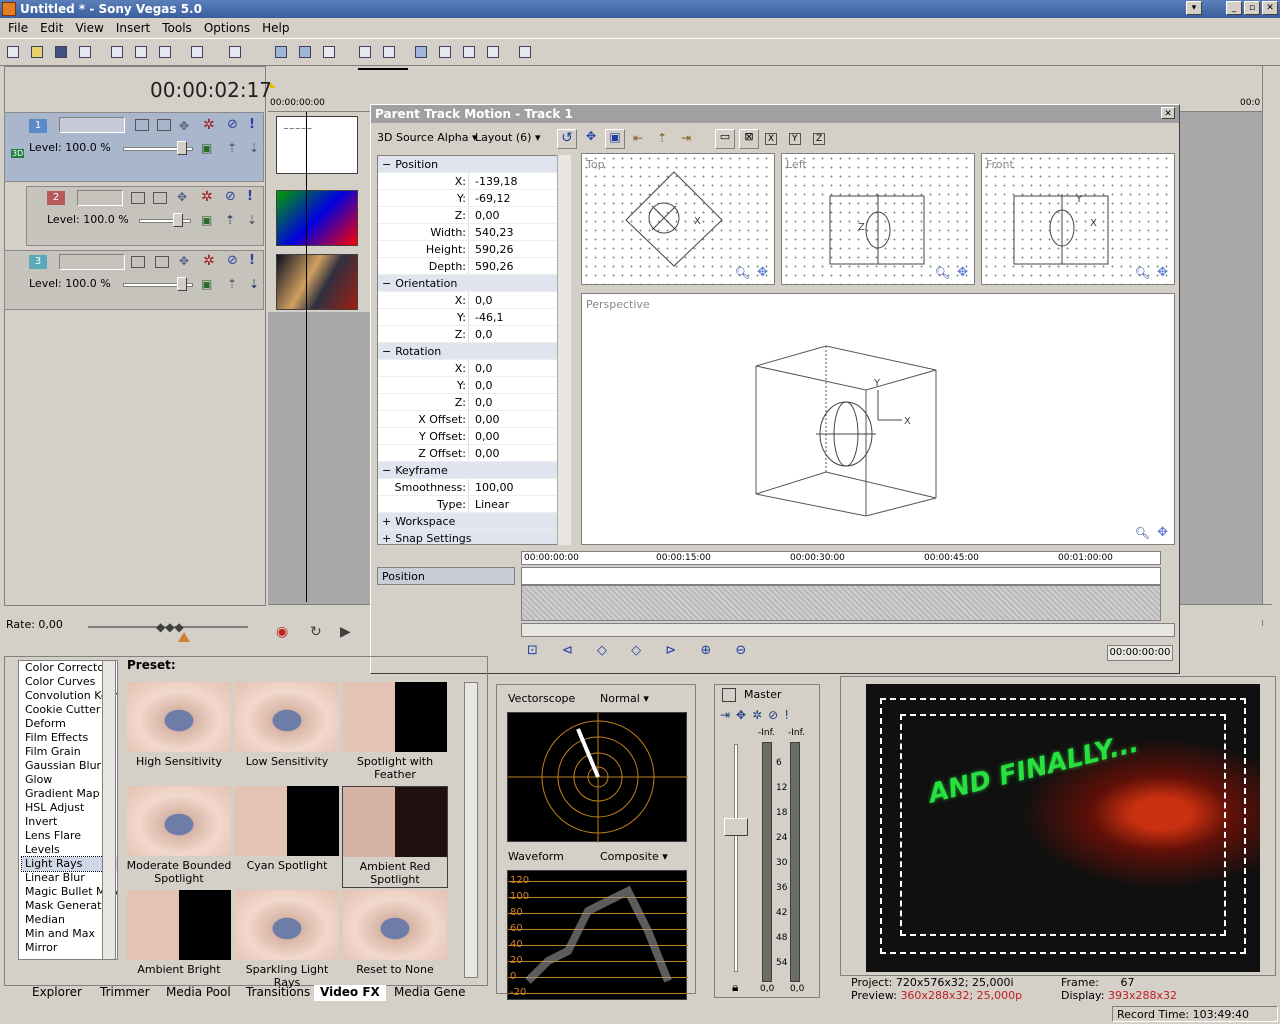 This screenshot has width=1280, height=1024. What do you see at coordinates (474, 351) in the screenshot?
I see `property-group: − Rotation` at bounding box center [474, 351].